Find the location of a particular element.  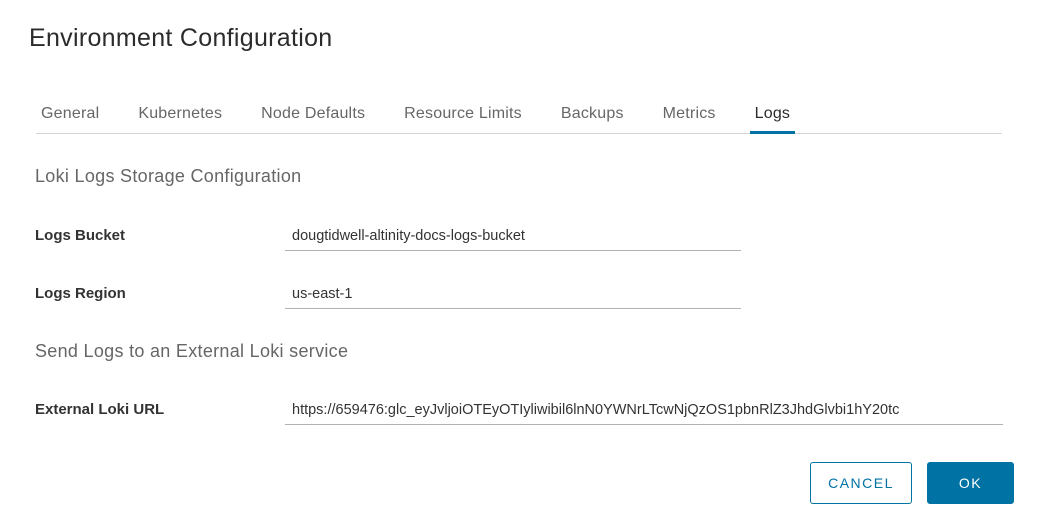

external-loki-url-input is located at coordinates (644, 410).